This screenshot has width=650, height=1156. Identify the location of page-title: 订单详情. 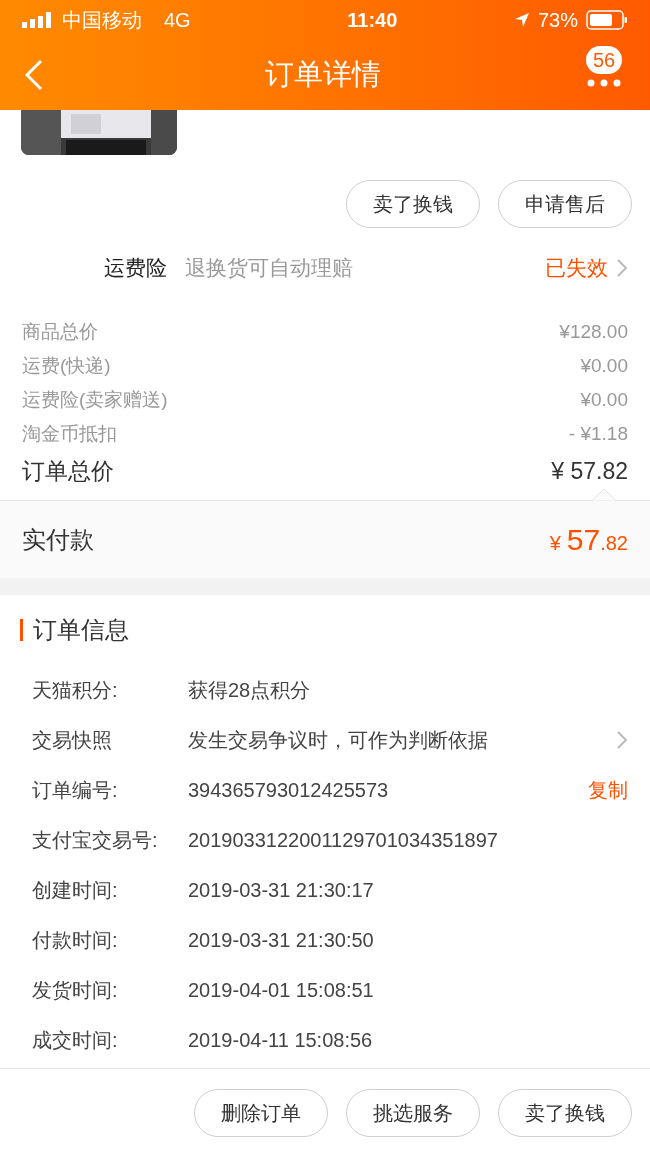
(323, 75).